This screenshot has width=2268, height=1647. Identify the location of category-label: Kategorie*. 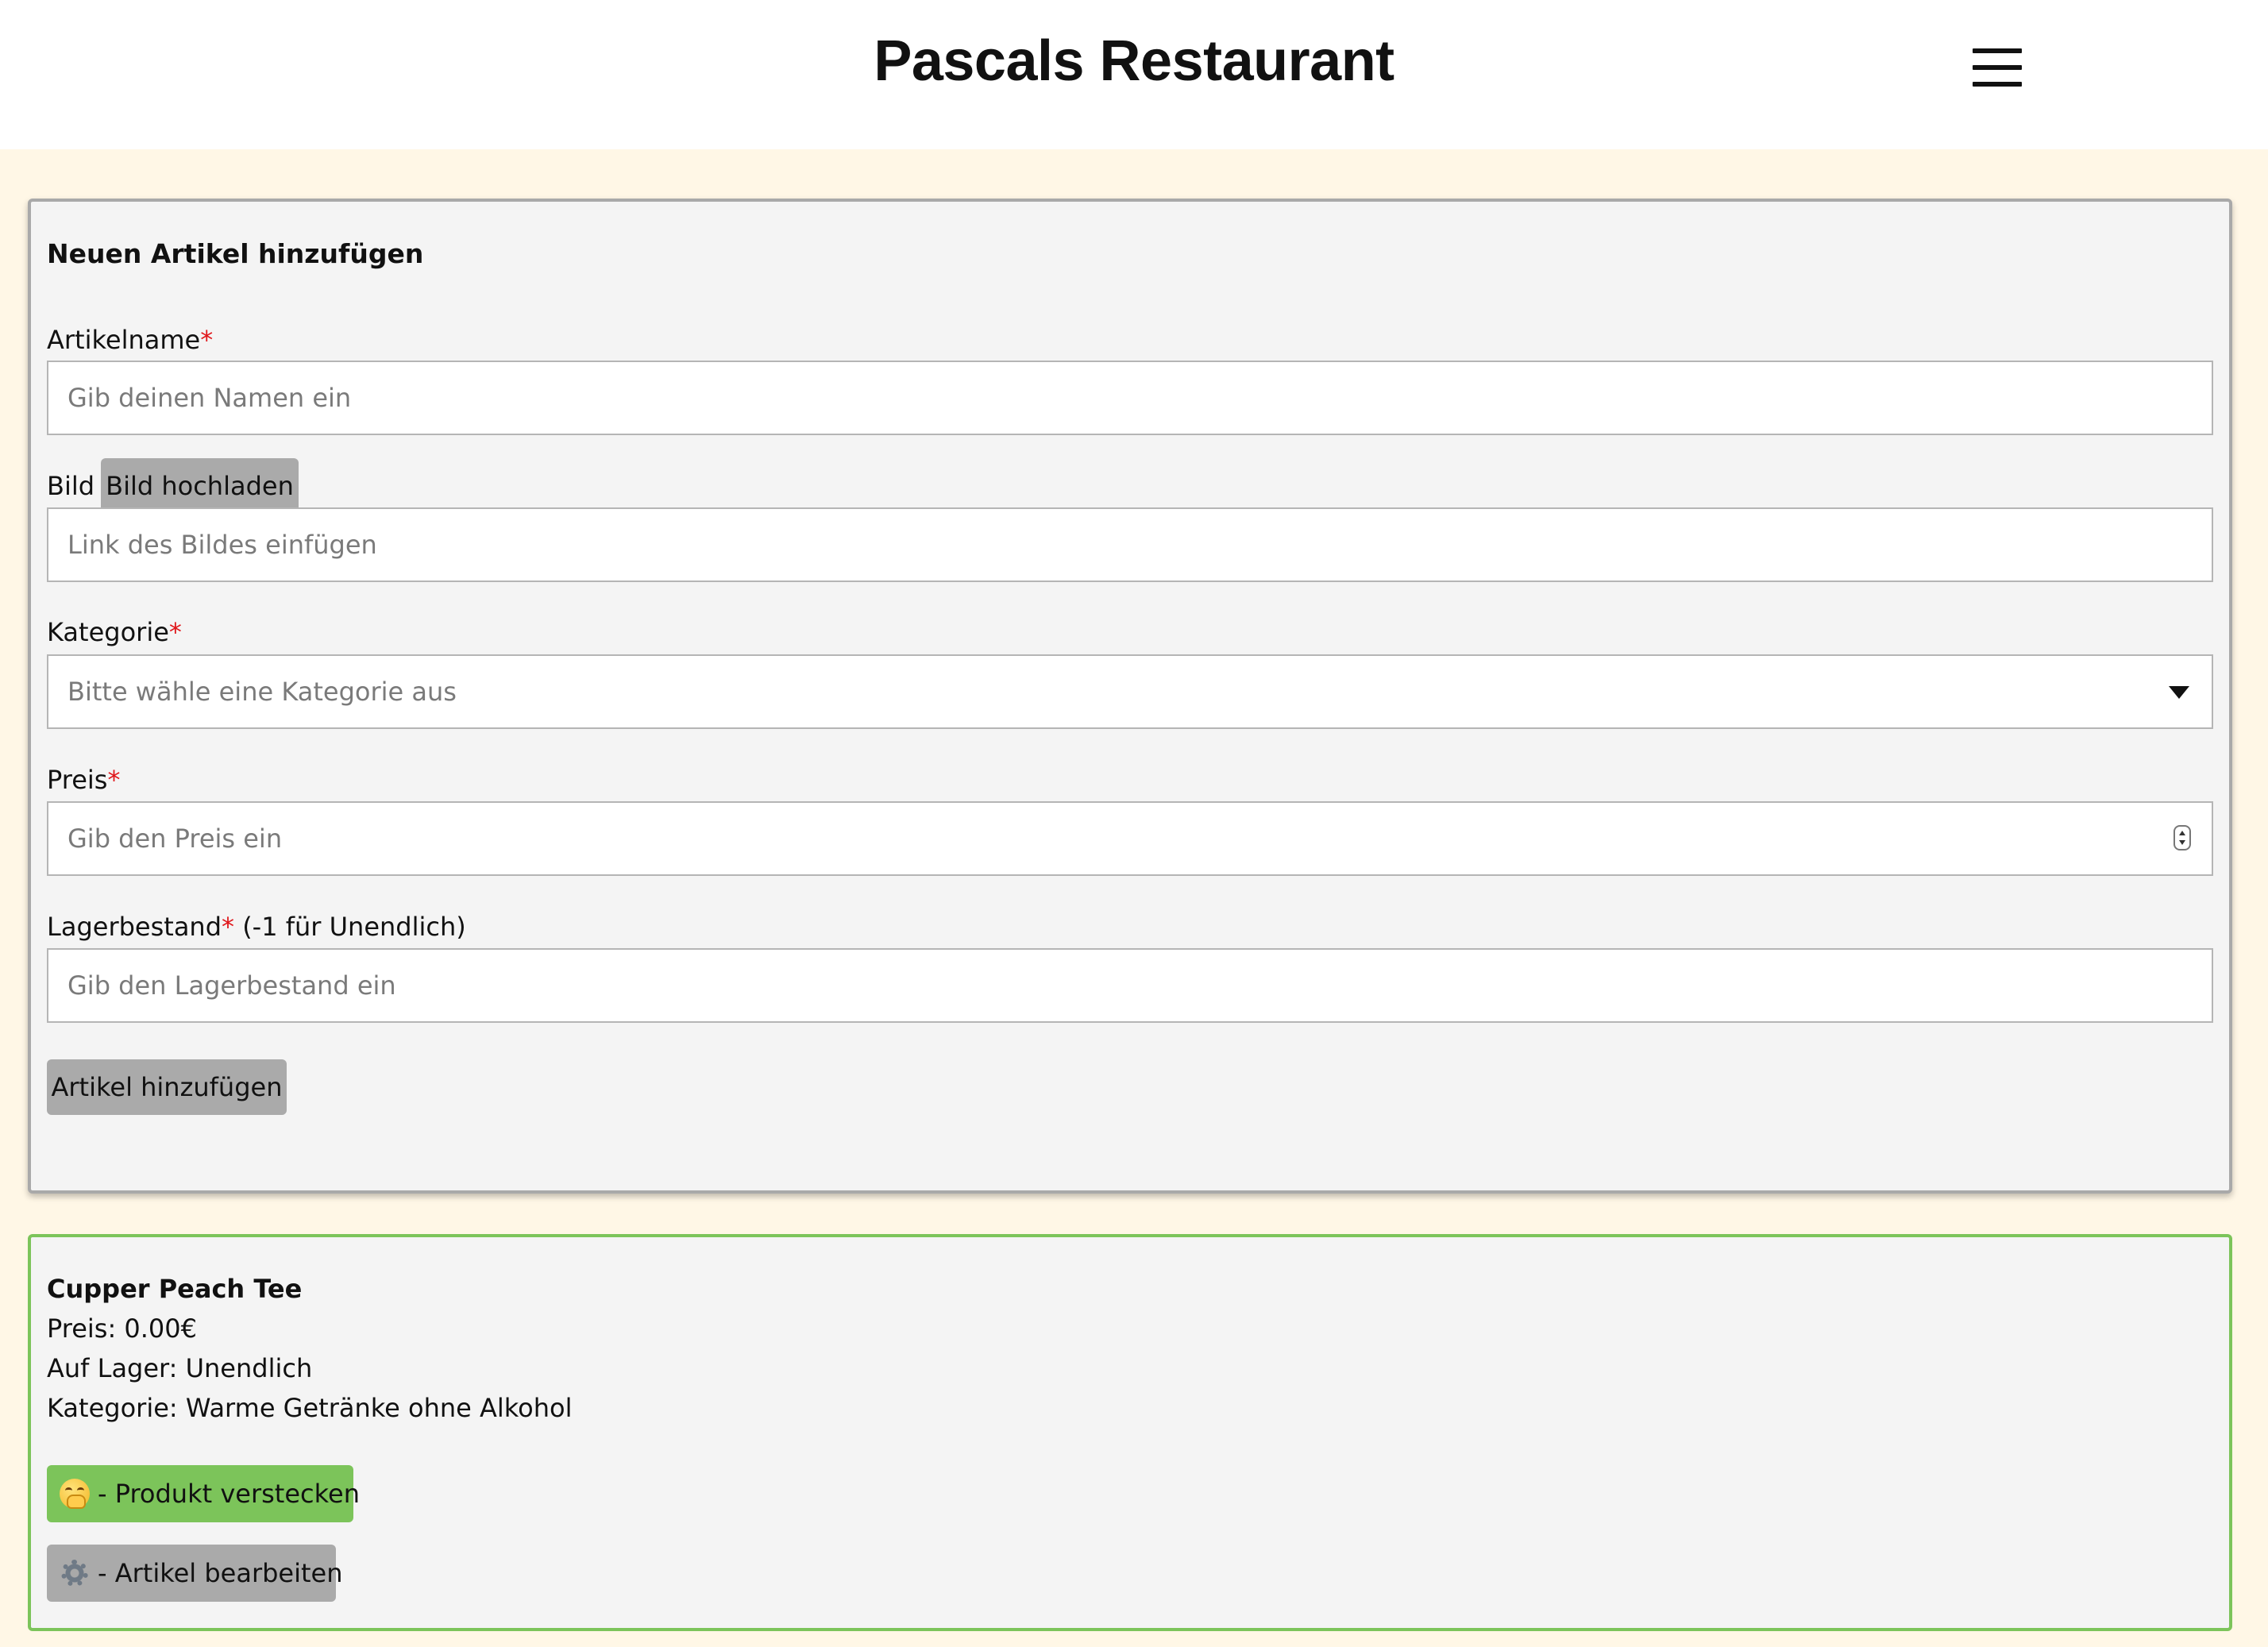
(114, 632).